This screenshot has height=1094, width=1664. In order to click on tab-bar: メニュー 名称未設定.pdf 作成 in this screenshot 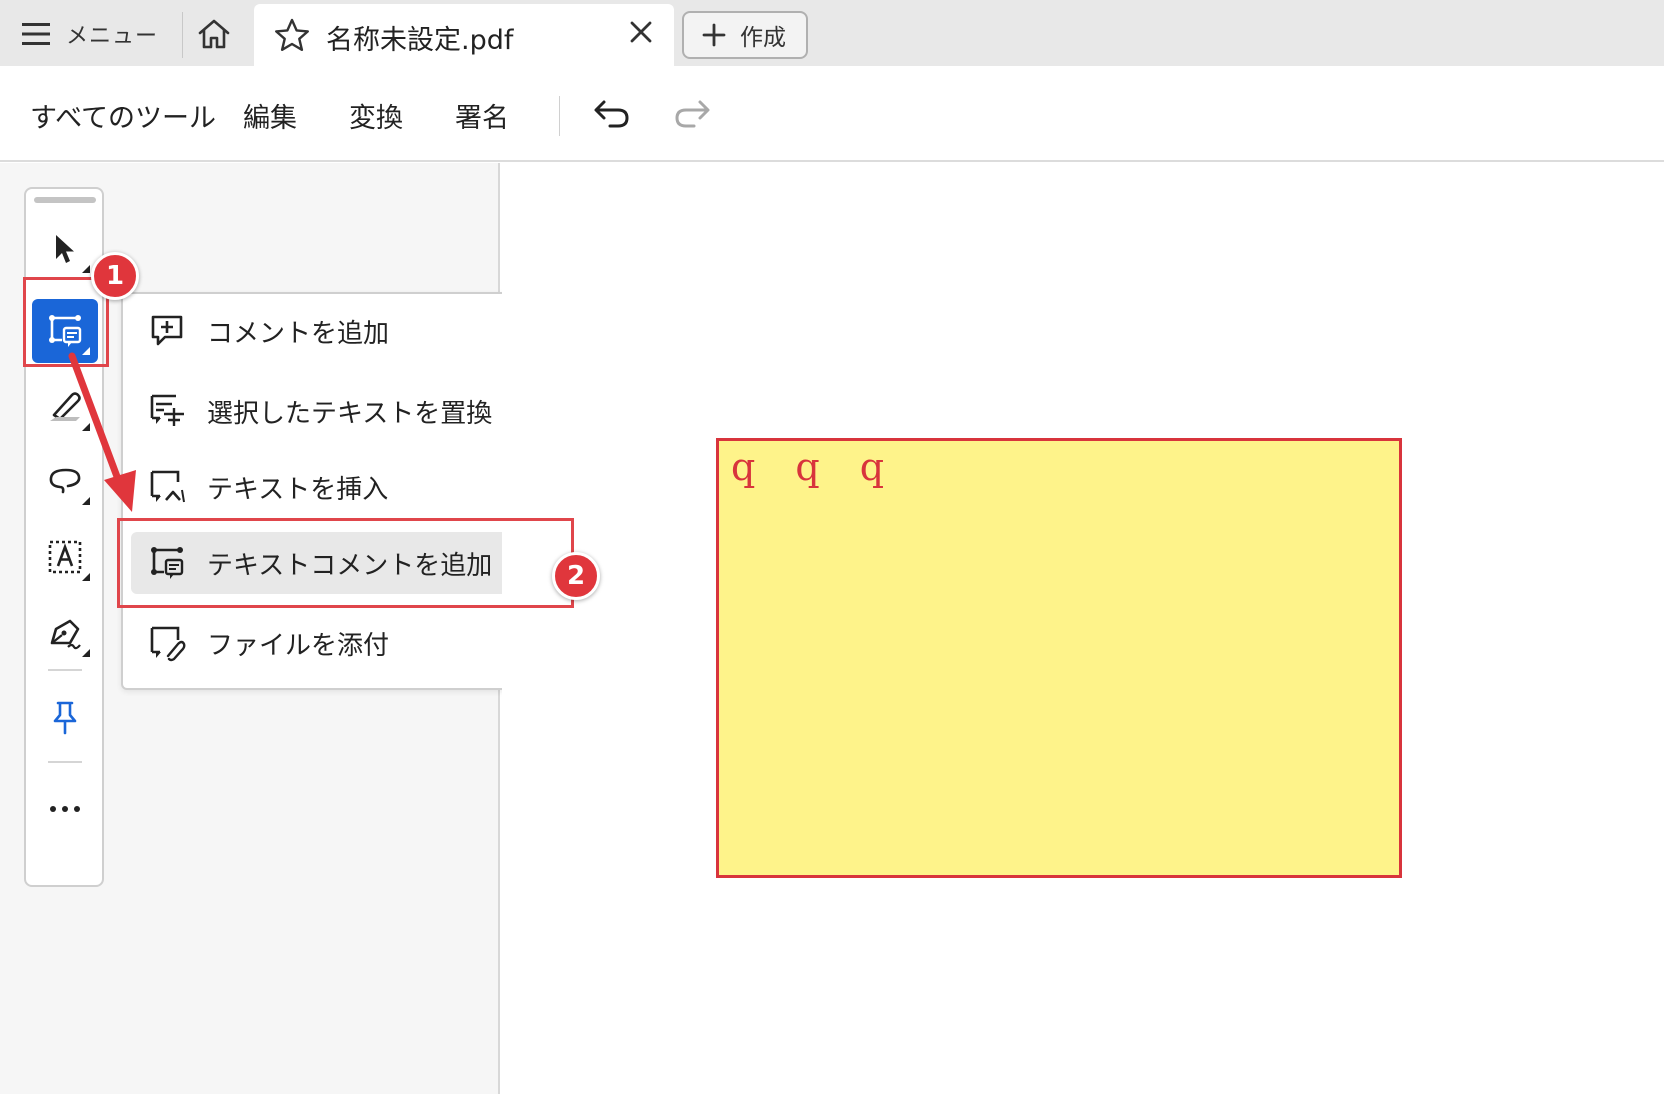, I will do `click(832, 33)`.